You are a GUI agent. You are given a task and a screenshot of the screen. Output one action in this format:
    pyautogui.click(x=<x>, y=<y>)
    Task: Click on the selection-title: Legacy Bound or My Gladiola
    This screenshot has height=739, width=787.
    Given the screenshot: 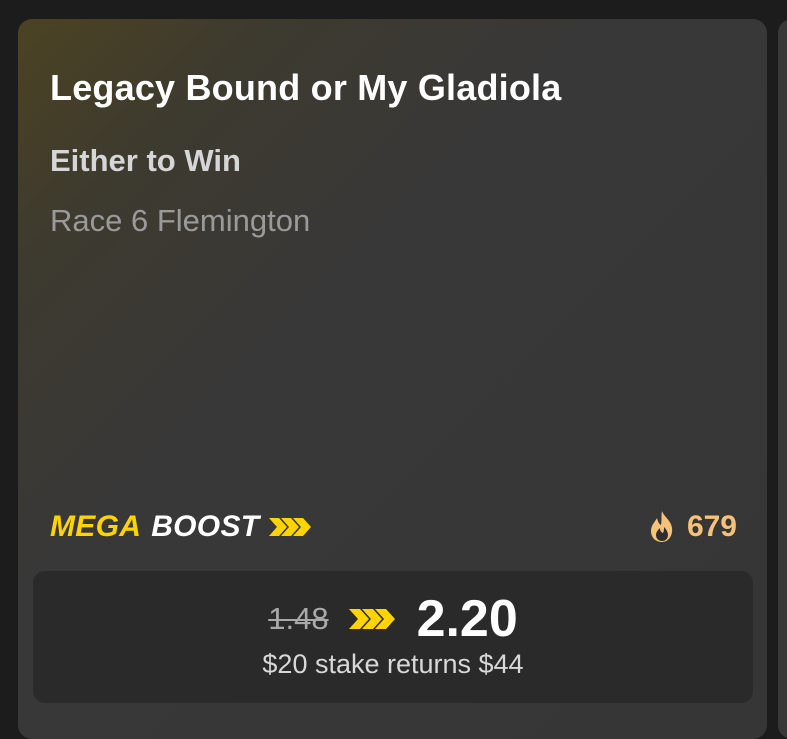 What is the action you would take?
    pyautogui.click(x=306, y=87)
    